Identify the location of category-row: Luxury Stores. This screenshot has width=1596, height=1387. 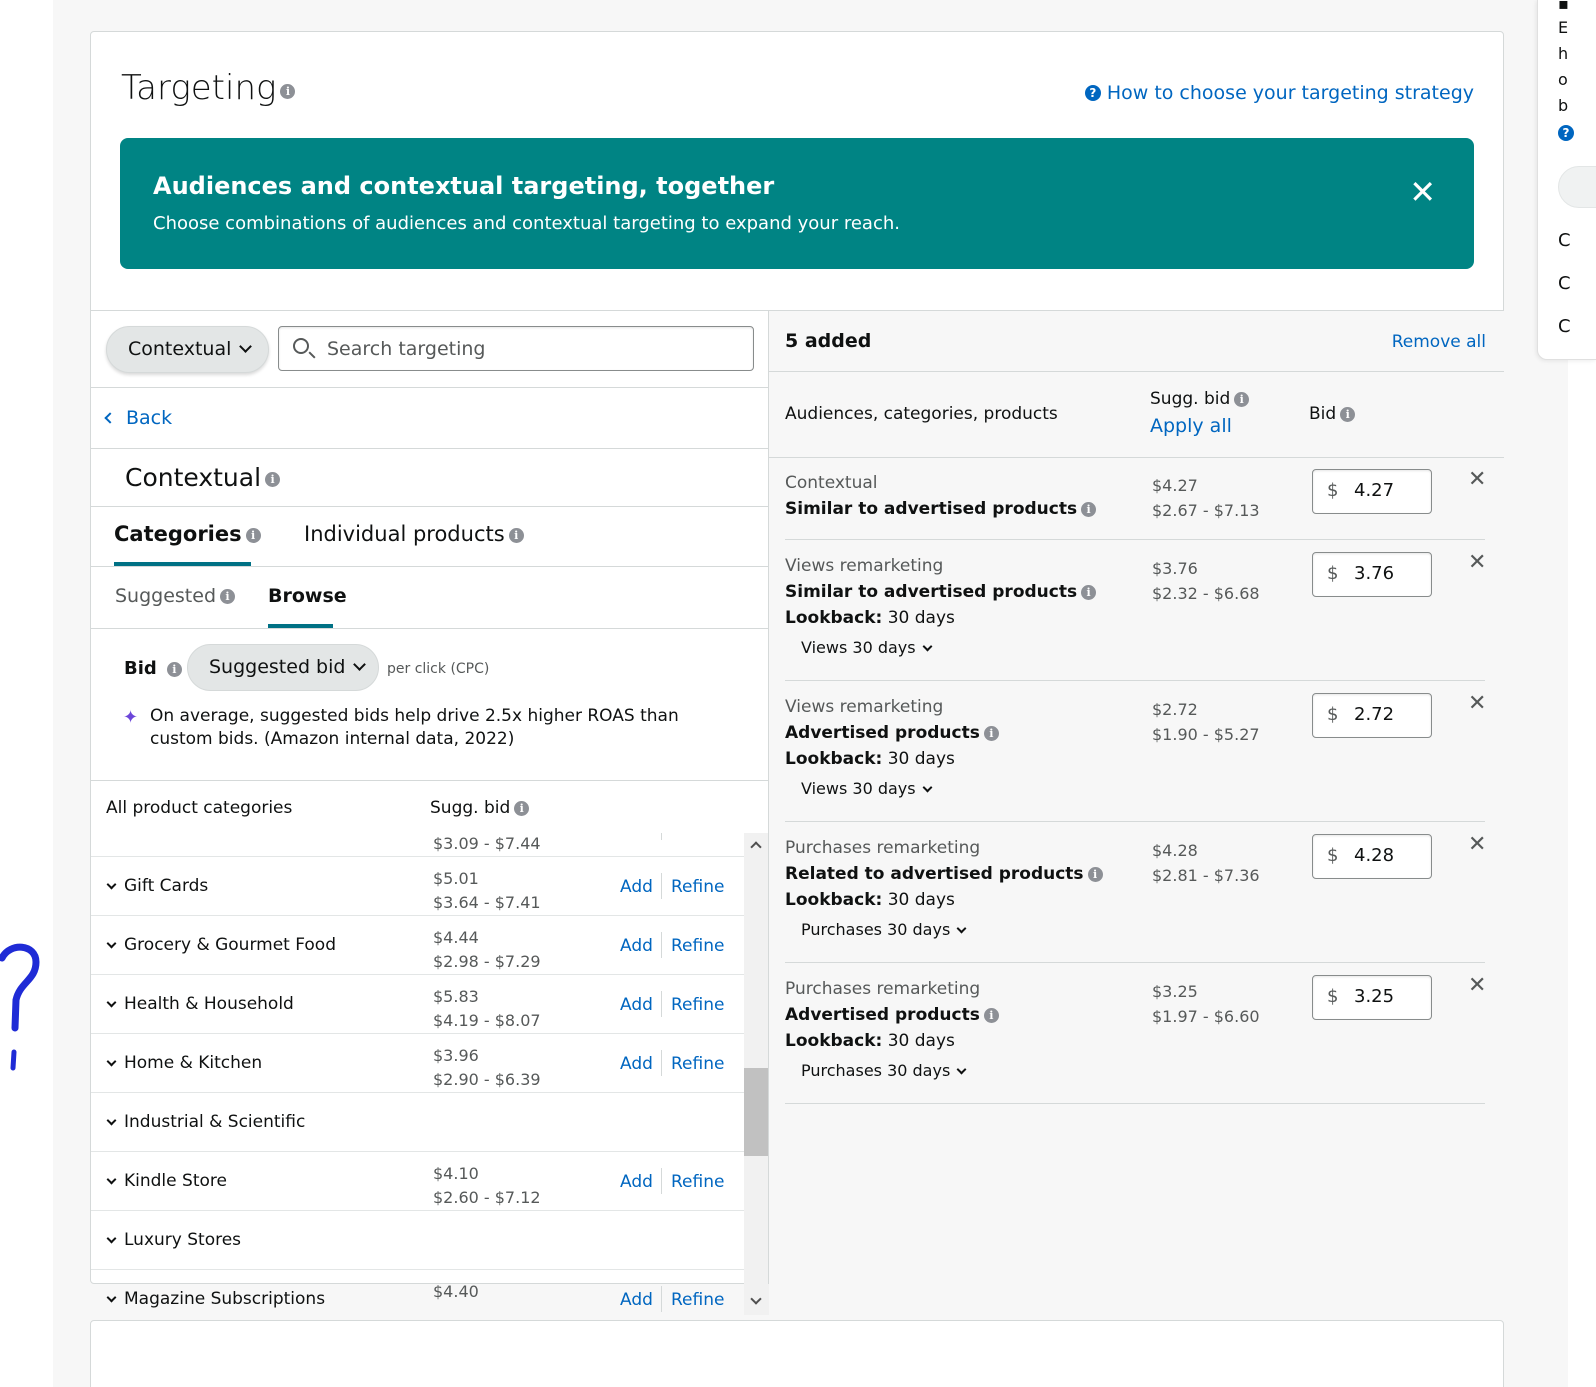
(417, 1240).